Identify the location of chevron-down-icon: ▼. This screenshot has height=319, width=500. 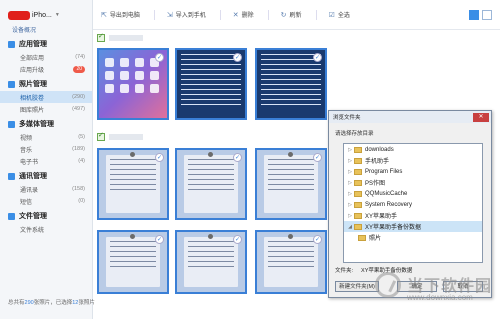
(57, 15).